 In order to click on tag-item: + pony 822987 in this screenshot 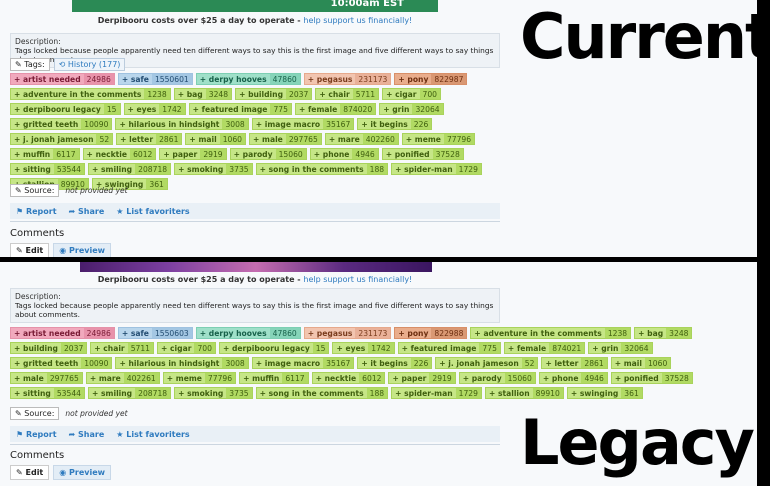, I will do `click(431, 79)`.